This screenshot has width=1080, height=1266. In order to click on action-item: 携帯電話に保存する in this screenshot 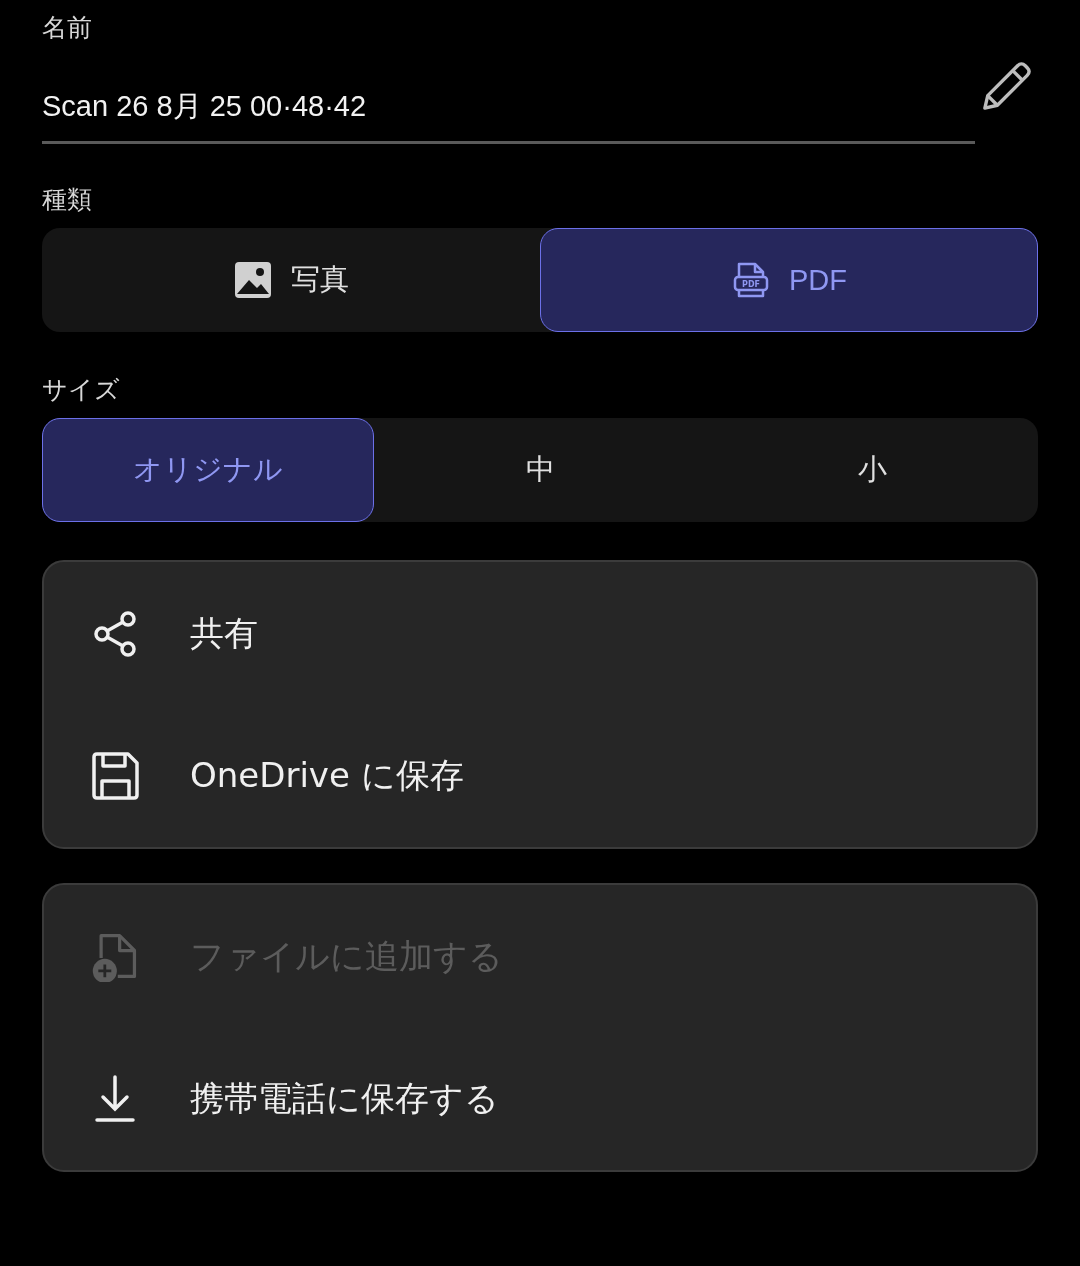, I will do `click(540, 1098)`.